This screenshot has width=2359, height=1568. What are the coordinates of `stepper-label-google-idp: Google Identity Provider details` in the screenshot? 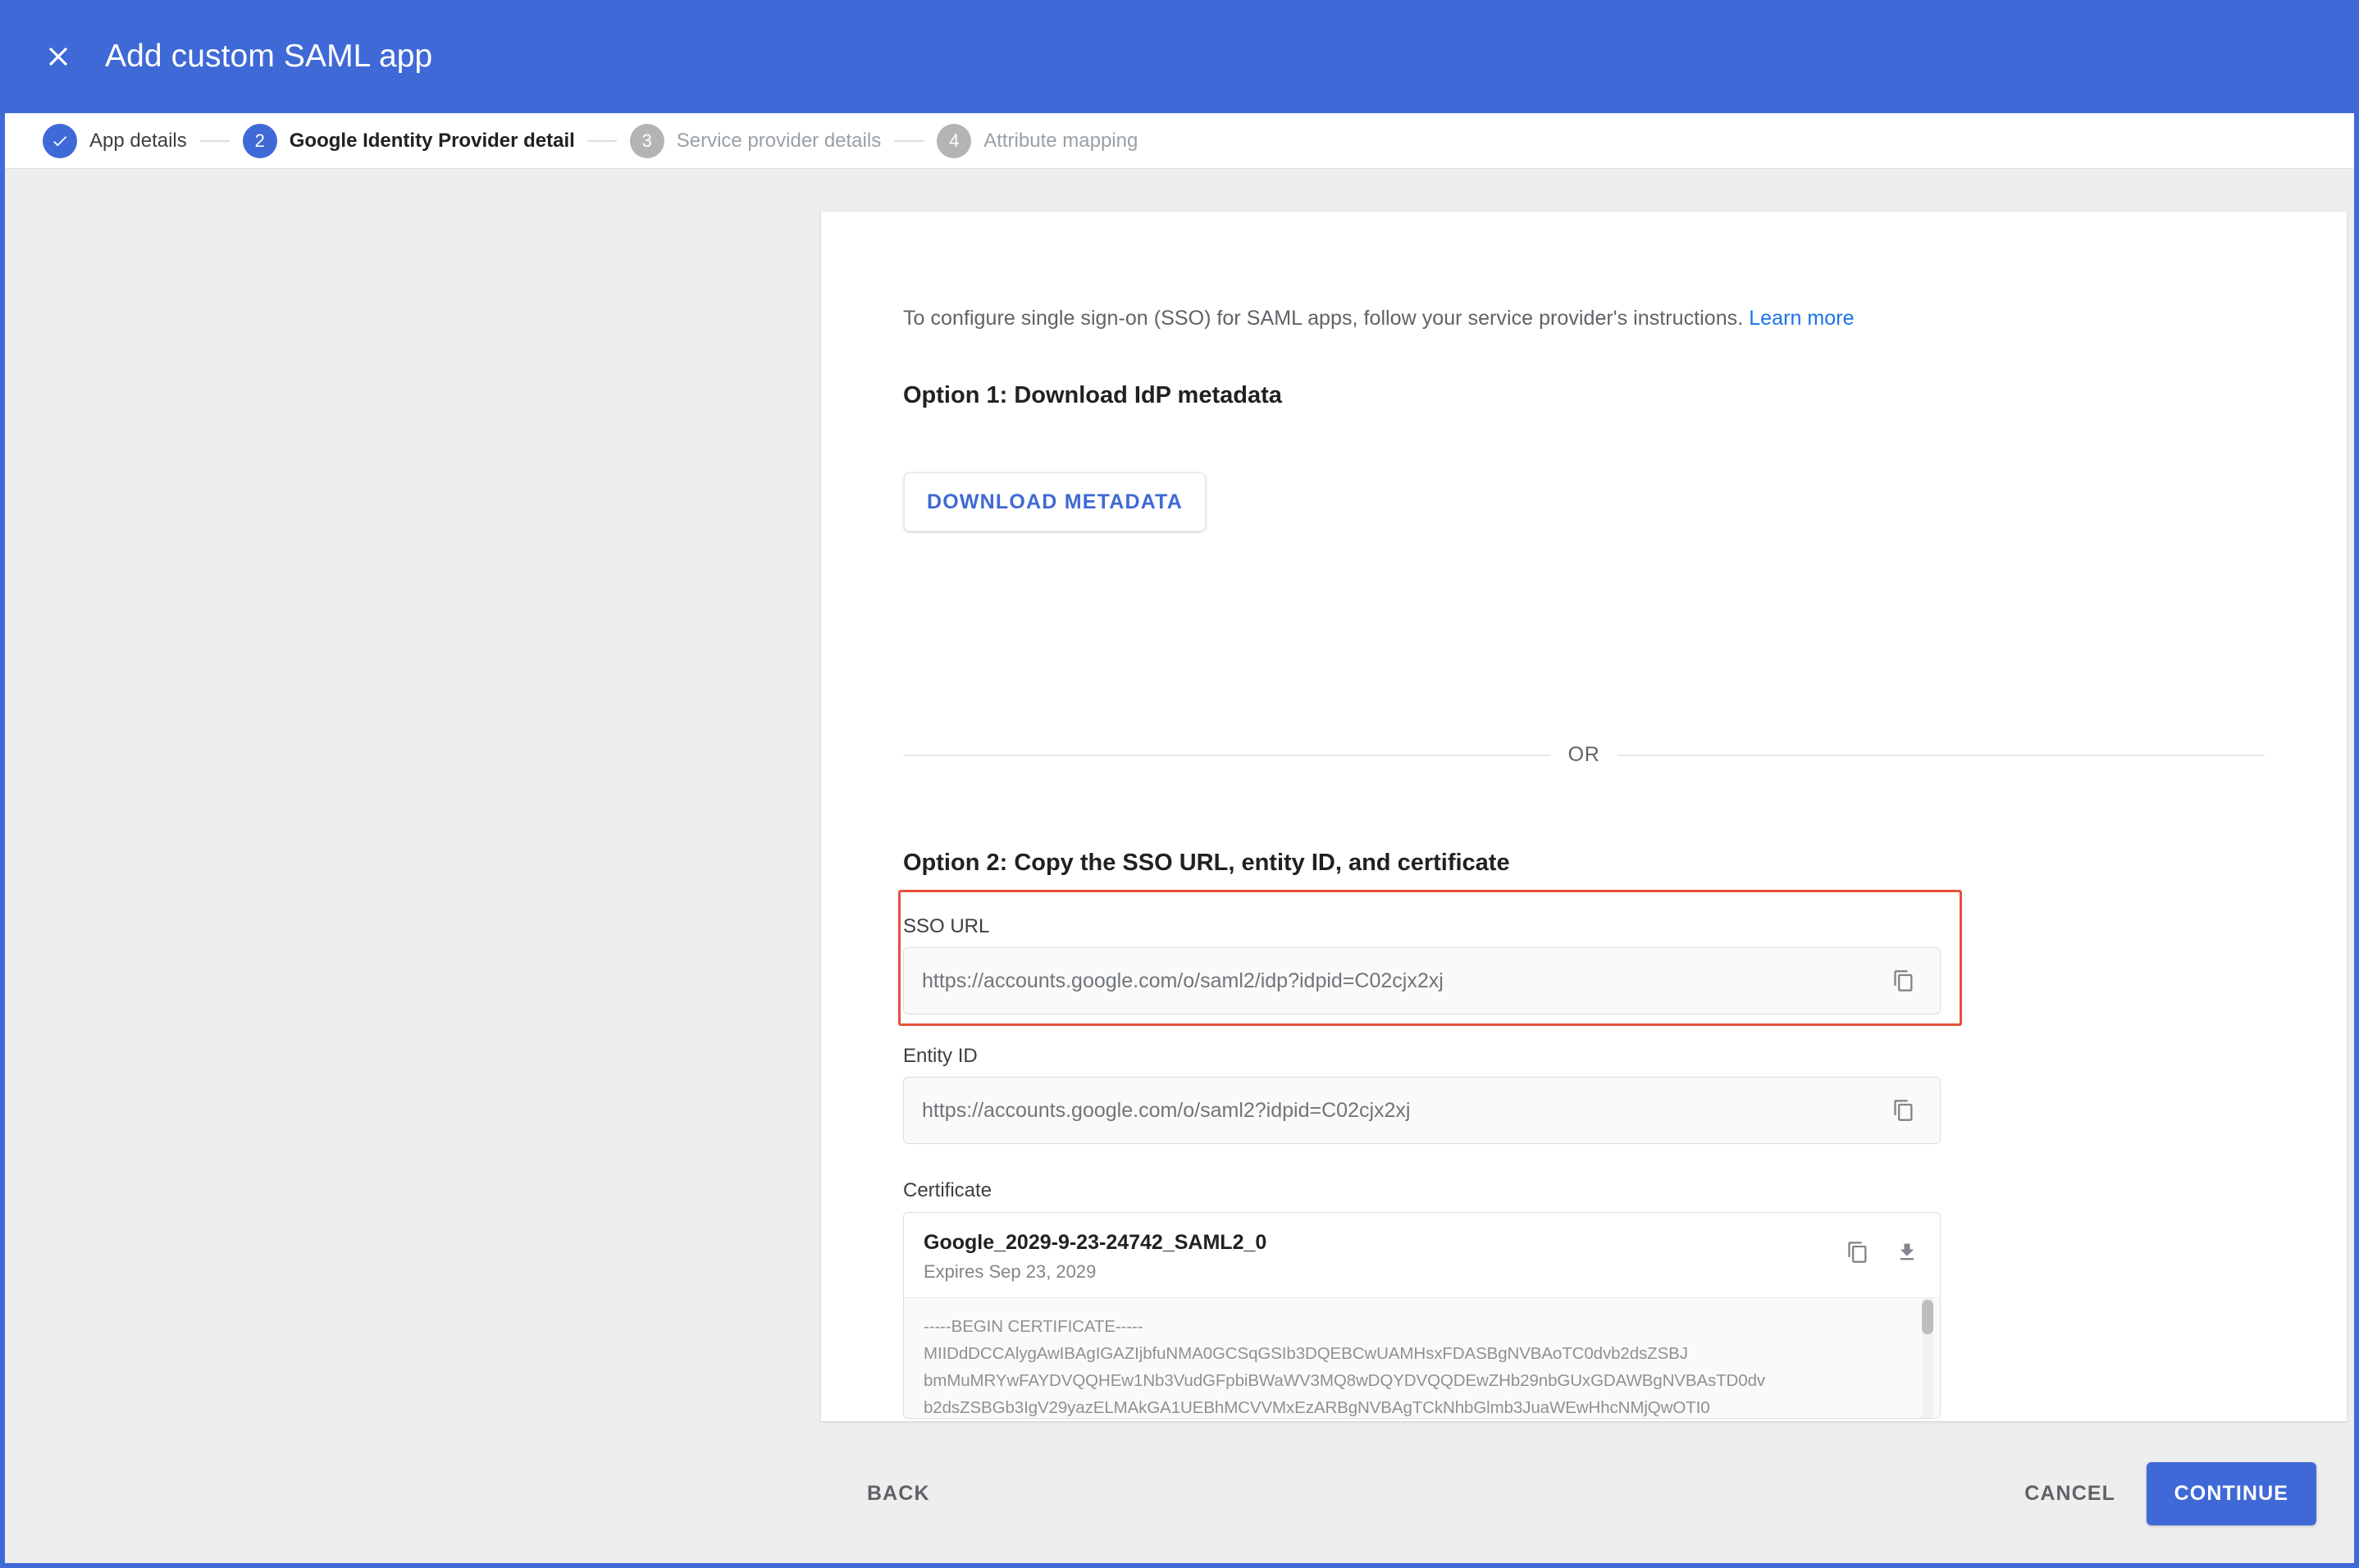 It's located at (431, 141).